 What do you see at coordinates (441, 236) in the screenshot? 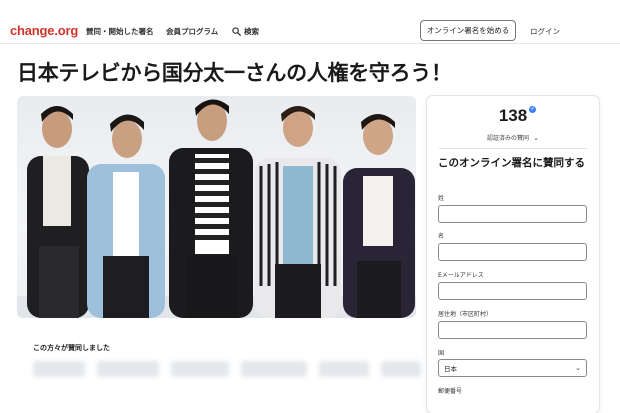
I see `first-name-label: 名` at bounding box center [441, 236].